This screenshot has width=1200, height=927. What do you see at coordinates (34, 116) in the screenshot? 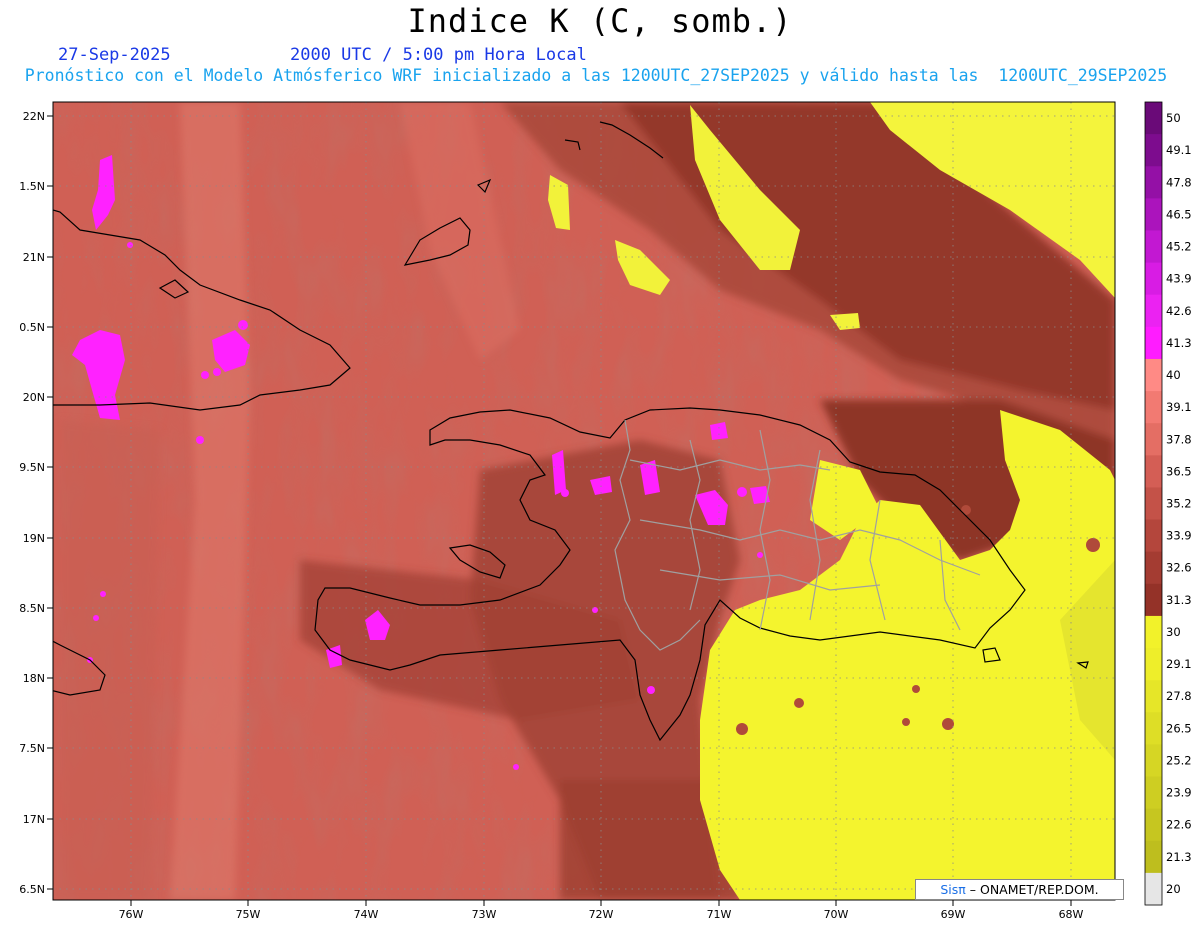
I see `lat-label: 22N` at bounding box center [34, 116].